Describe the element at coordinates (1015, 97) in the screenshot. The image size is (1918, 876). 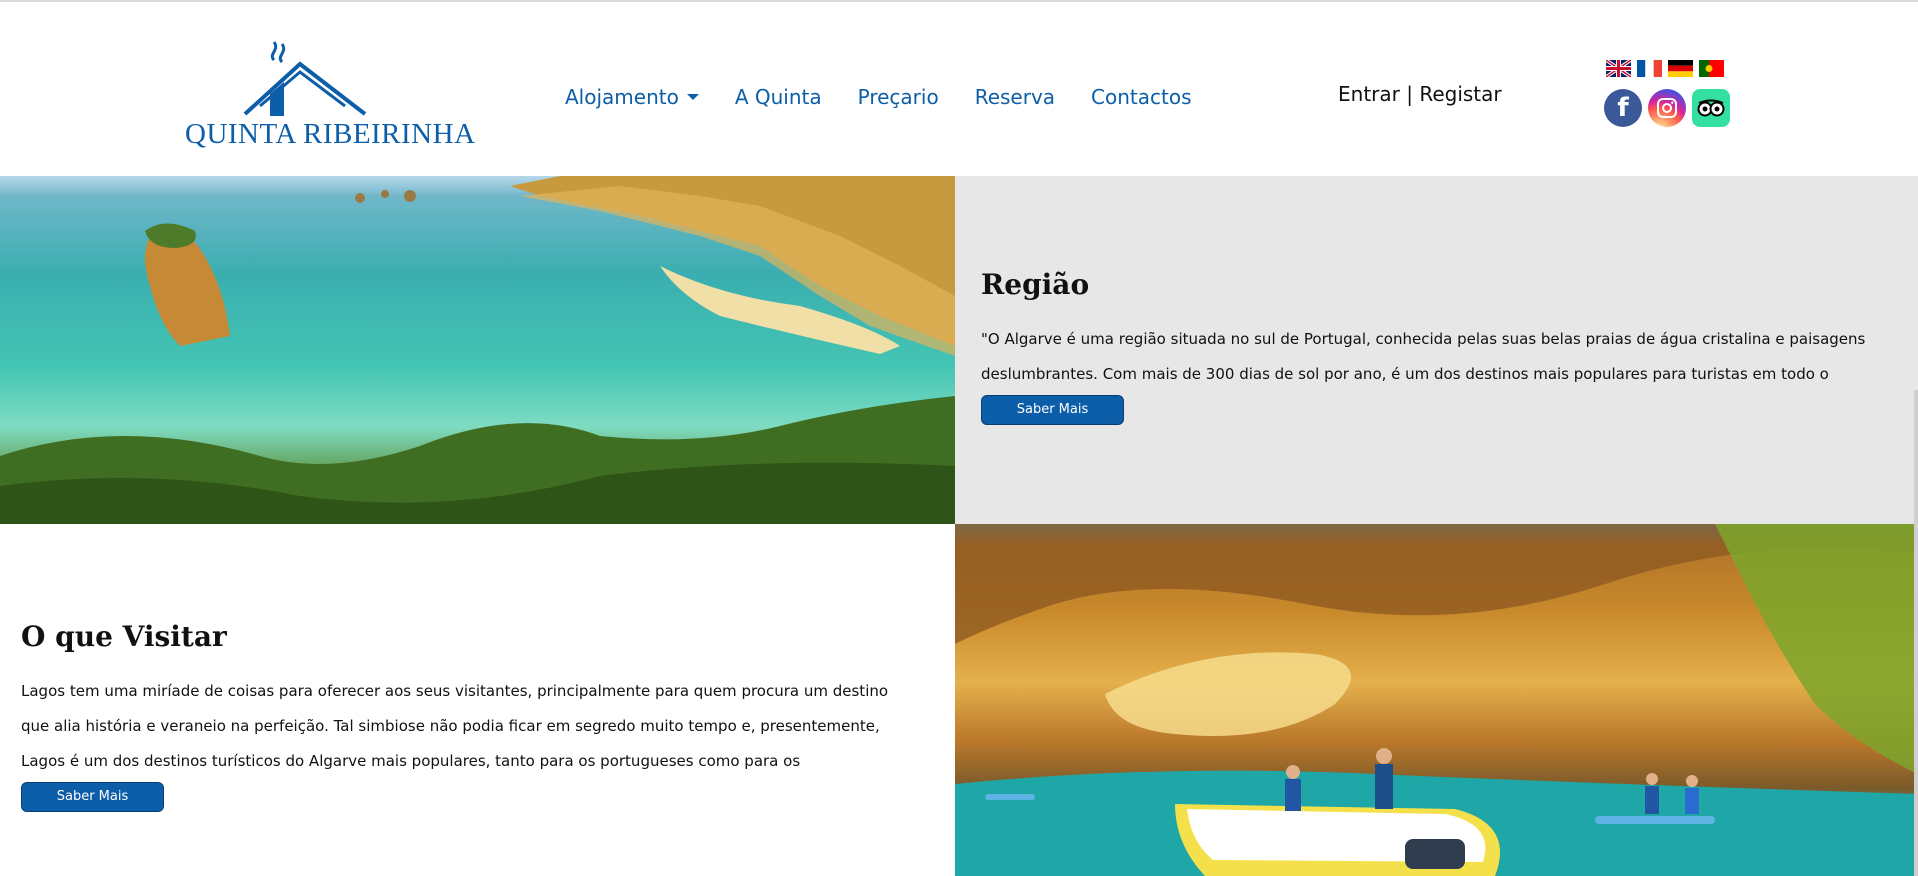
I see `nav-item-reserva: Reserva` at that location.